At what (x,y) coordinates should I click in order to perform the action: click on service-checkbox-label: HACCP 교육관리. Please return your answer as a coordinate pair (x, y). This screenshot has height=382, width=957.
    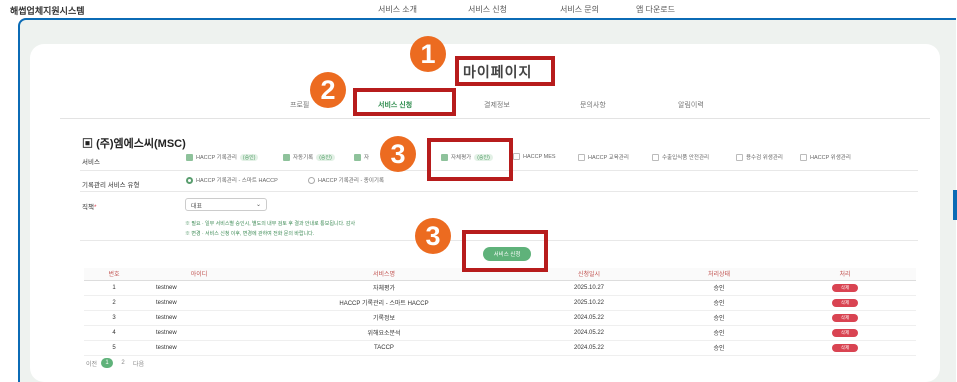
    Looking at the image, I should click on (608, 158).